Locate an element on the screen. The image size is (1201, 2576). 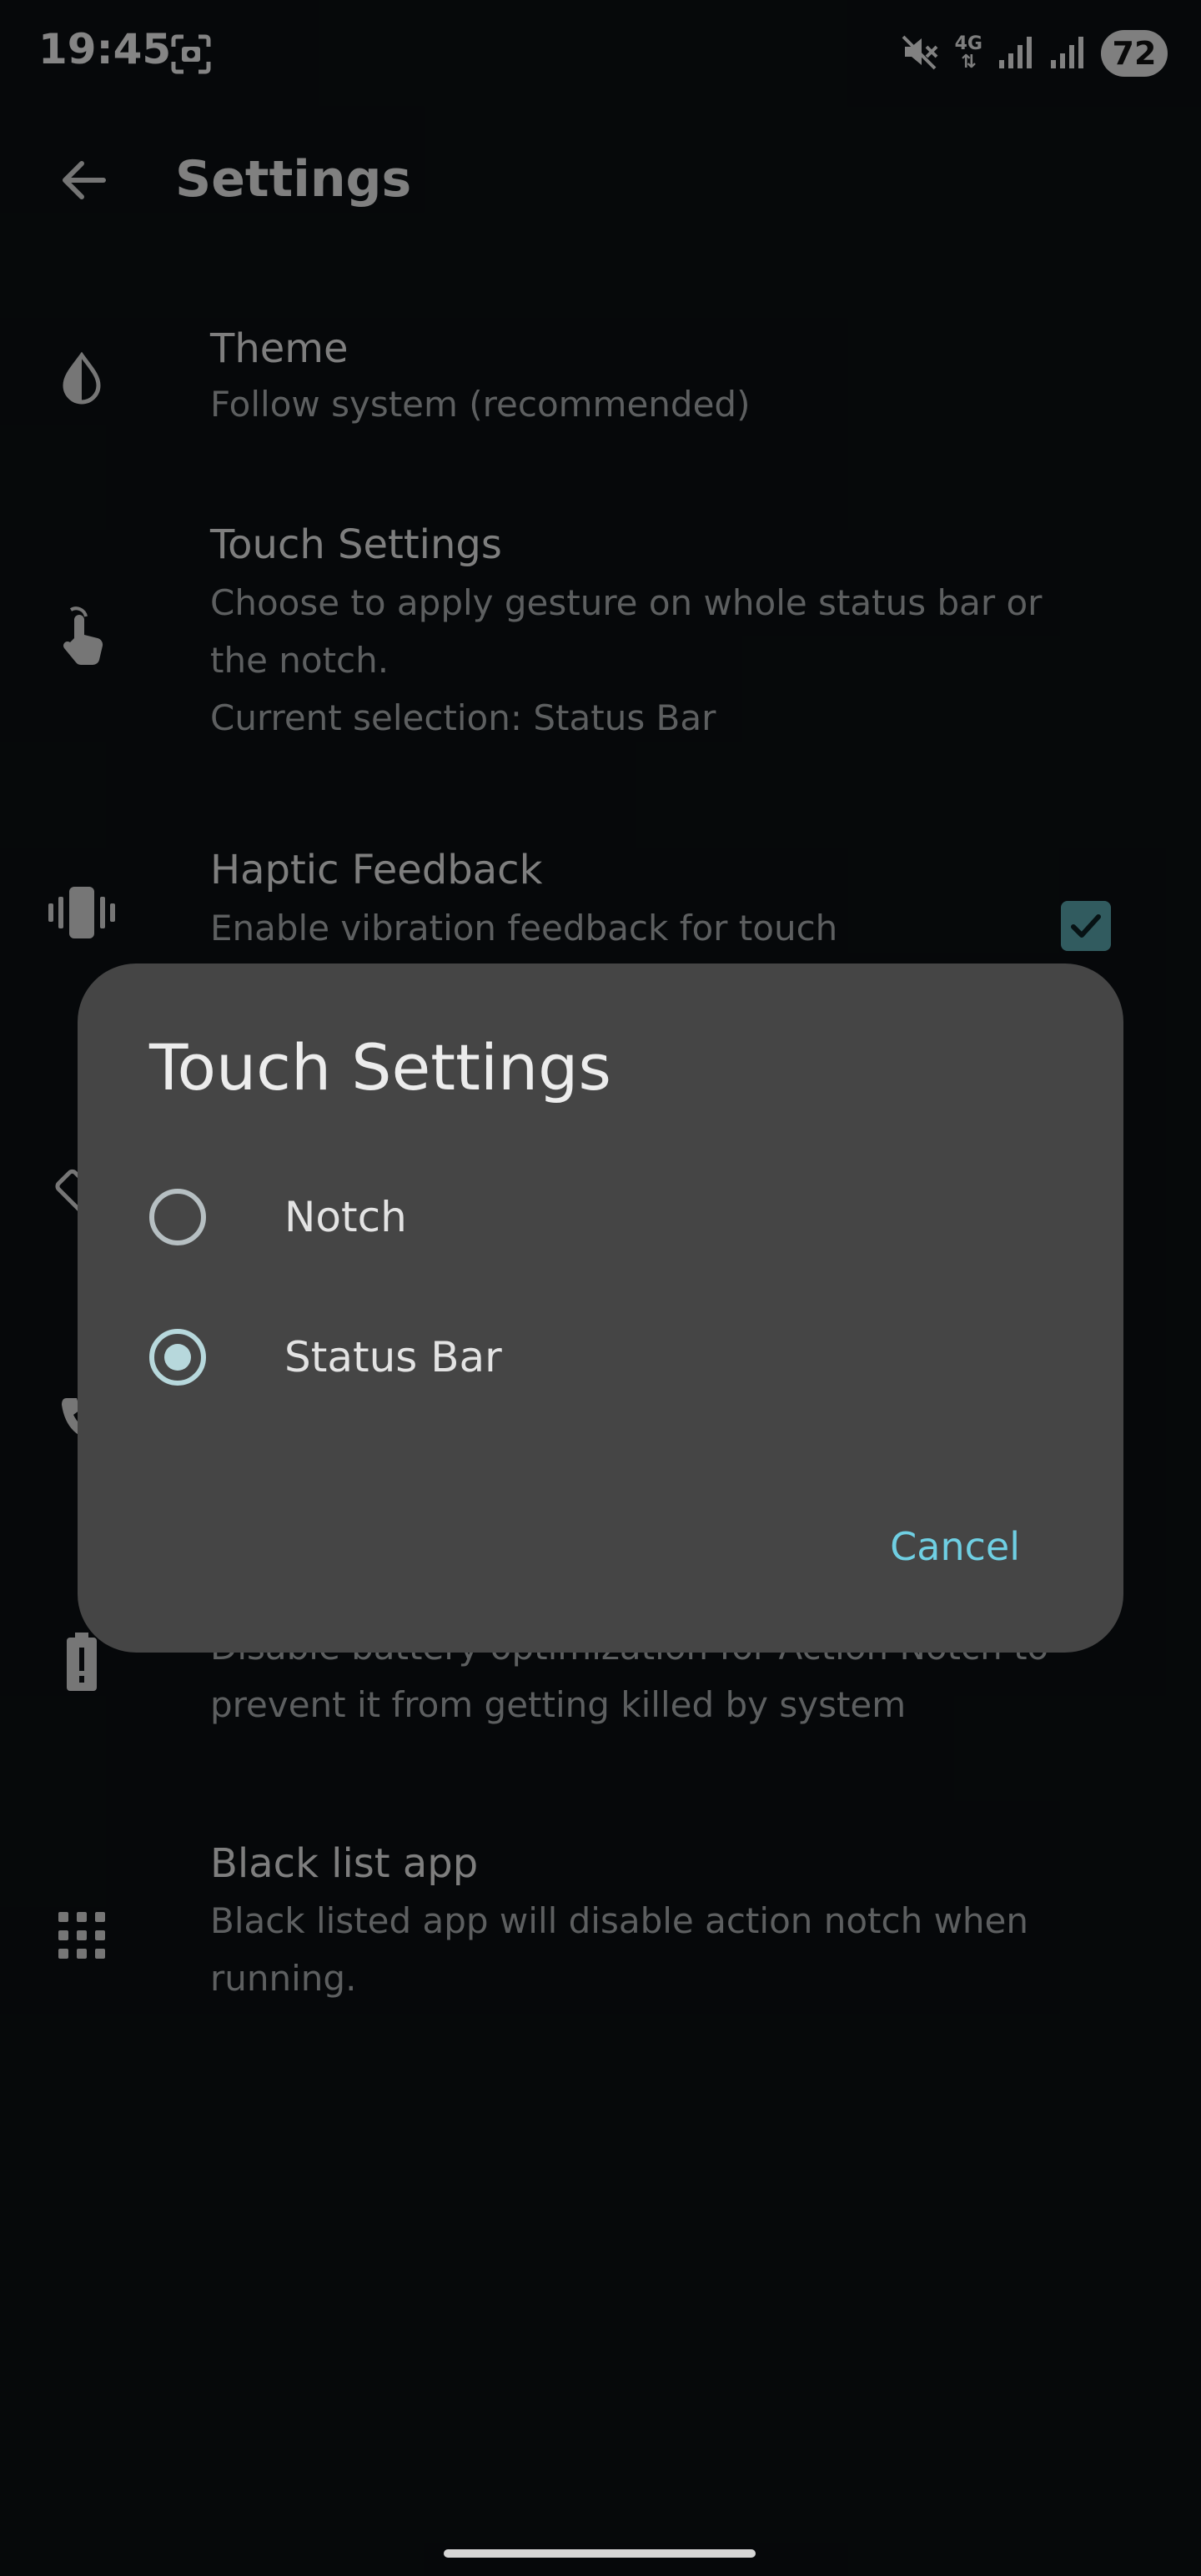
option-status-bar: Status Bar is located at coordinates (608, 1357).